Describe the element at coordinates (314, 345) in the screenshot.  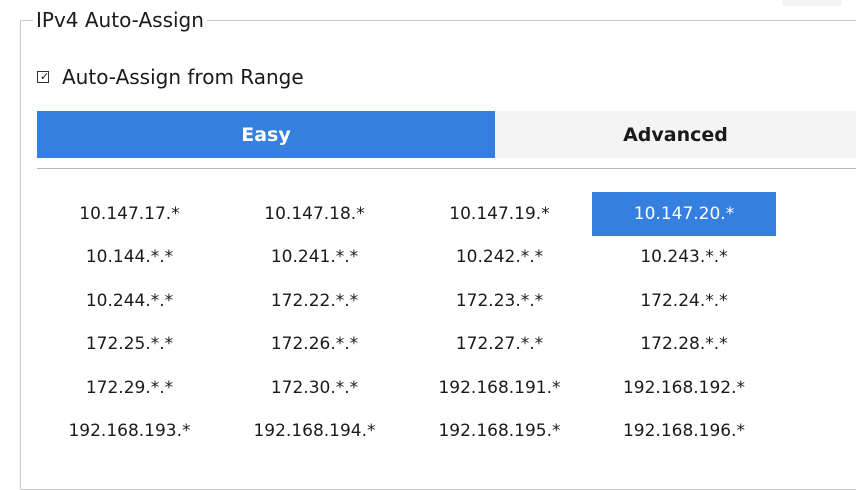
I see `range-option: 172.26.*.*` at that location.